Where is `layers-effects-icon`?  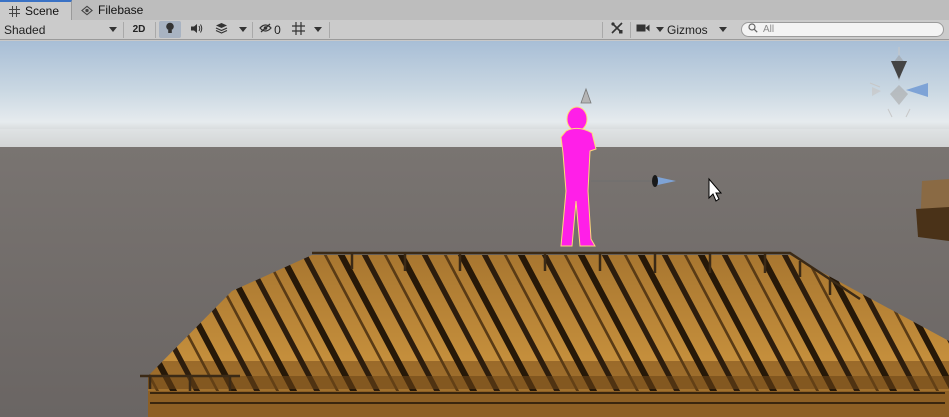
layers-effects-icon is located at coordinates (221, 29).